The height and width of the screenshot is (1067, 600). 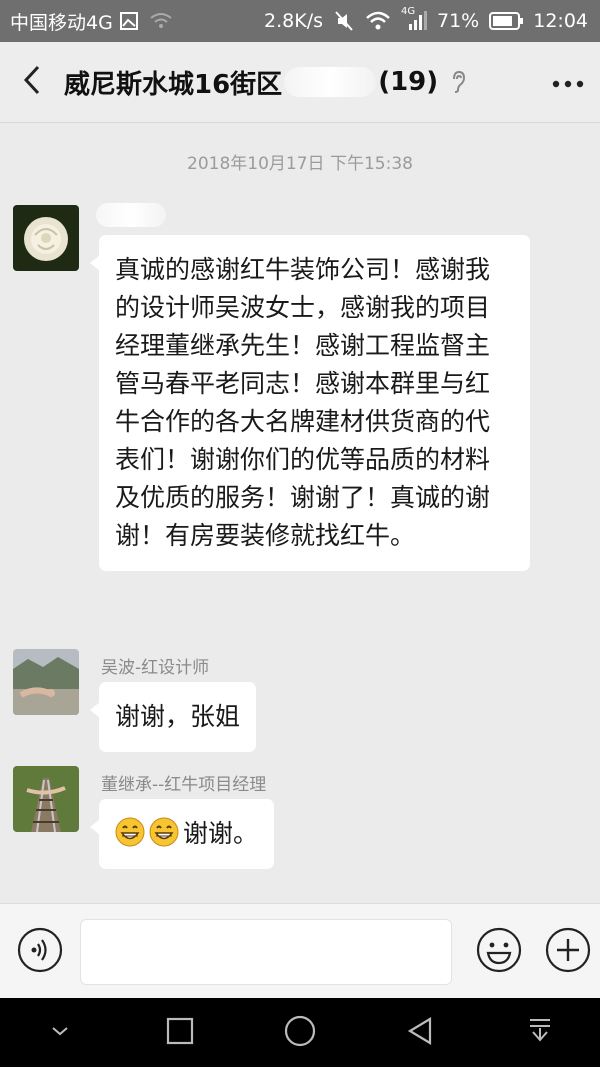 I want to click on circle-icon, so click(x=300, y=1033).